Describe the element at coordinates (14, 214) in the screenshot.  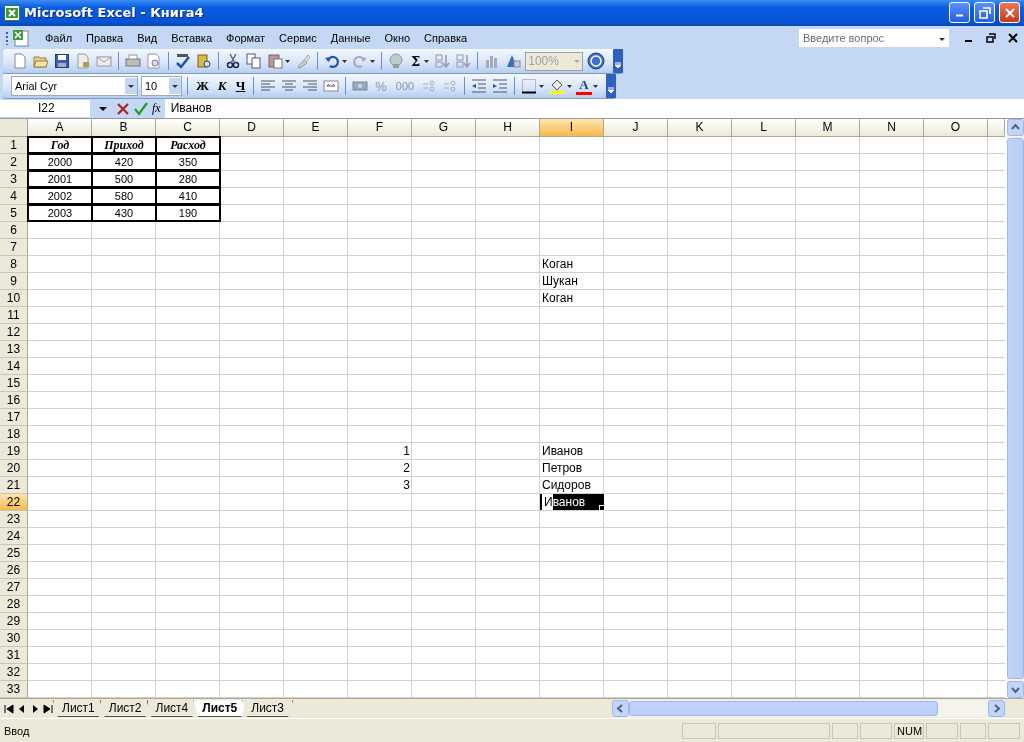
I see `row-header: 5` at that location.